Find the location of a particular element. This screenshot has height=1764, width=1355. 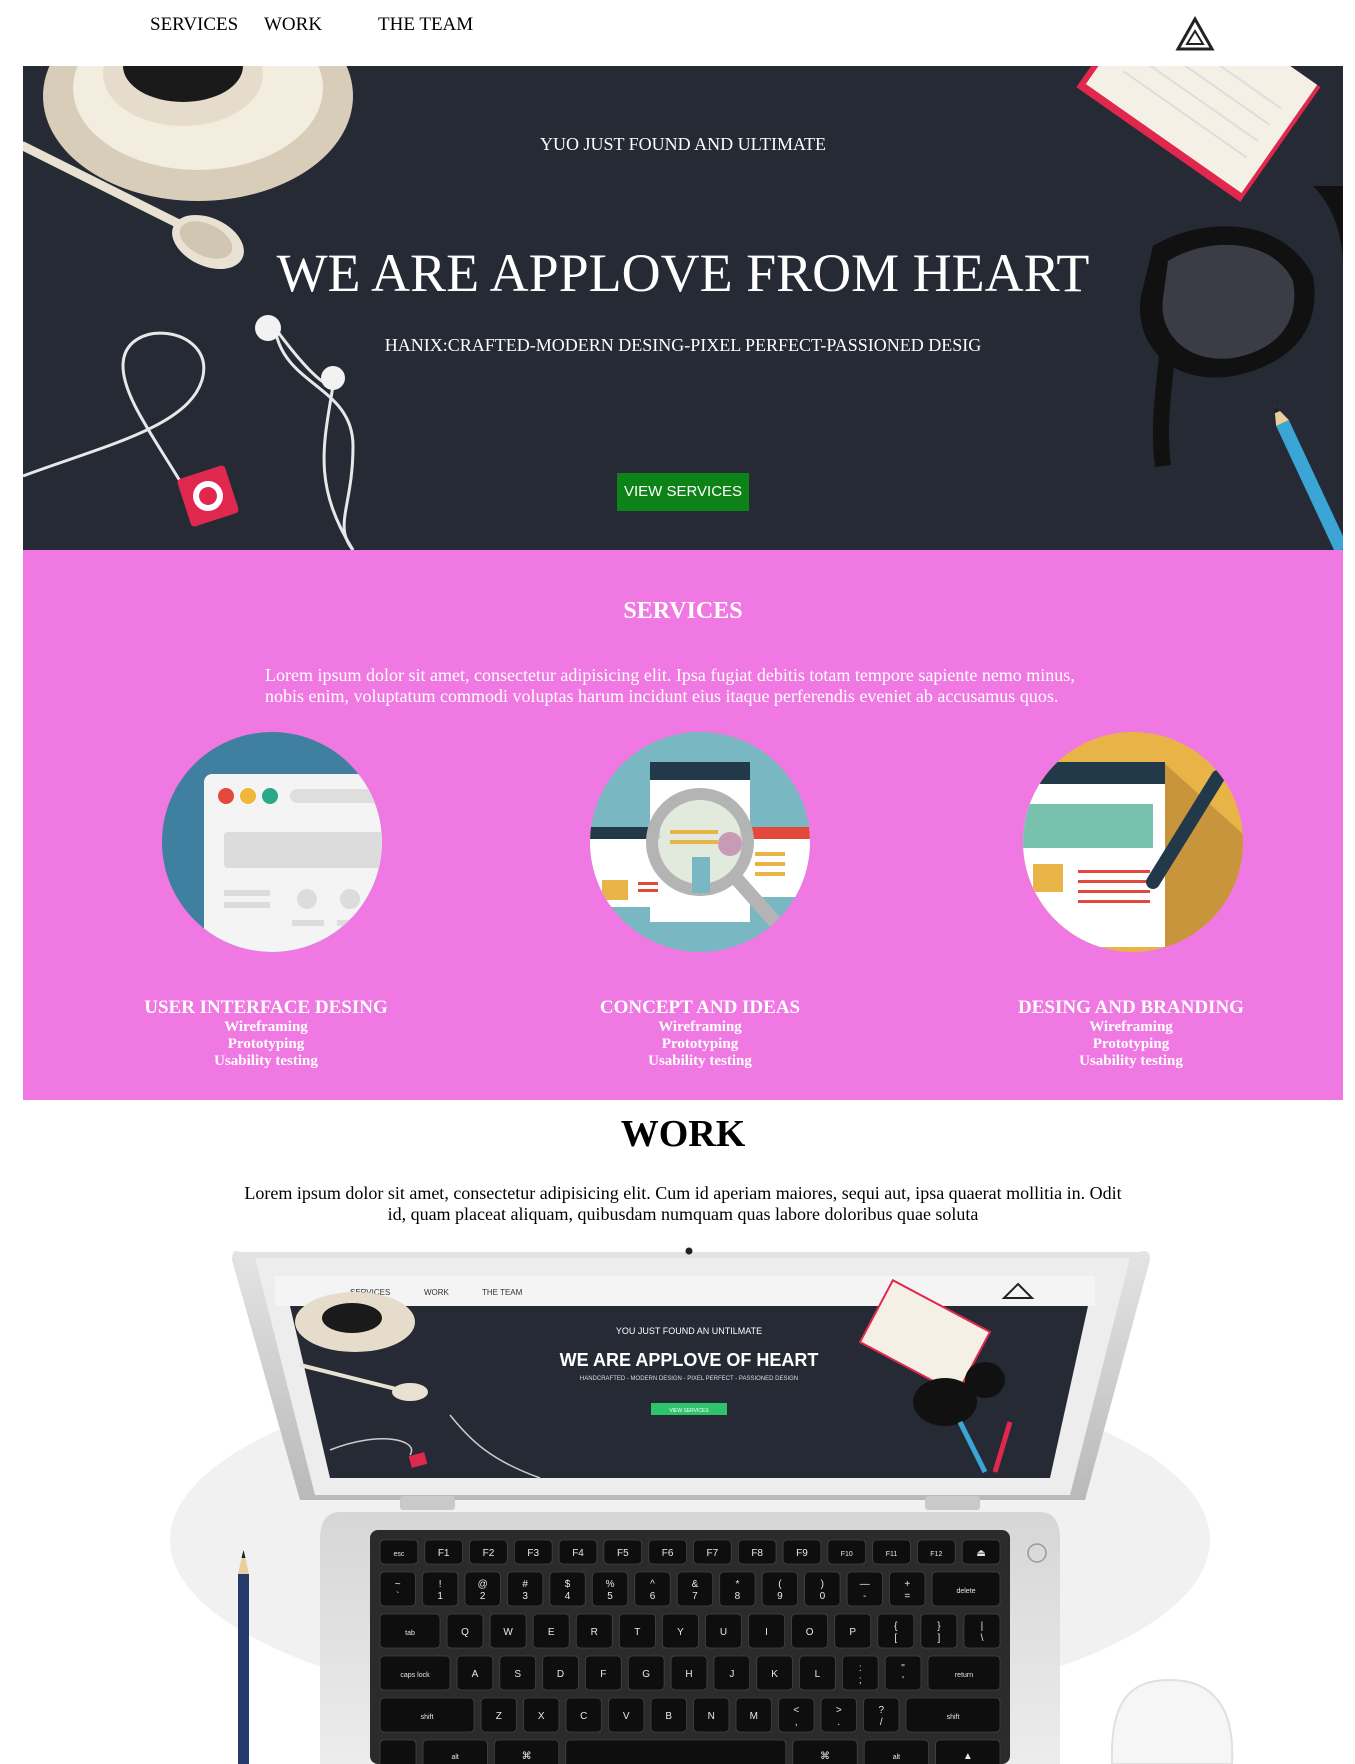

keyboard-key-label: W is located at coordinates (508, 1632).